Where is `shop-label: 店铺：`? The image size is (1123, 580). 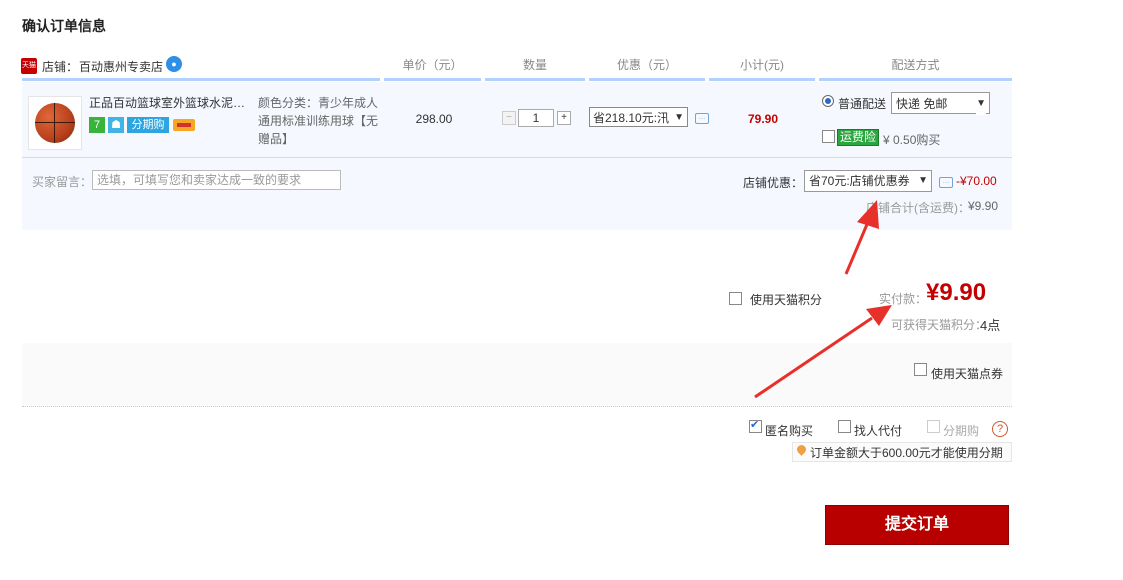
shop-label: 店铺： is located at coordinates (60, 67).